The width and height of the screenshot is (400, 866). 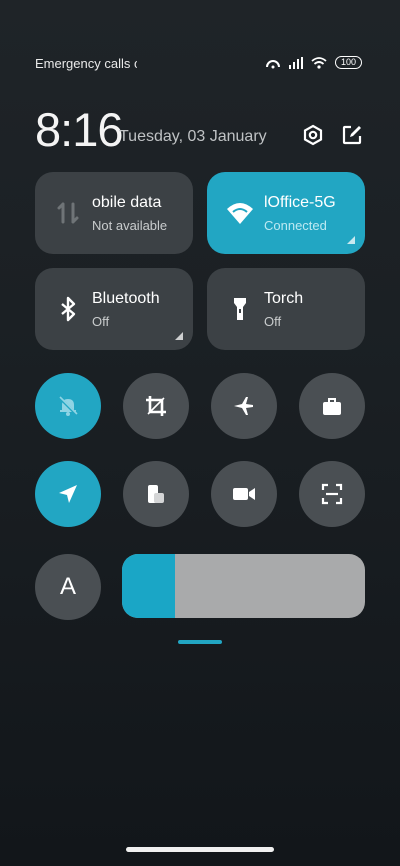 I want to click on battery-indicator: 100, so click(x=348, y=62).